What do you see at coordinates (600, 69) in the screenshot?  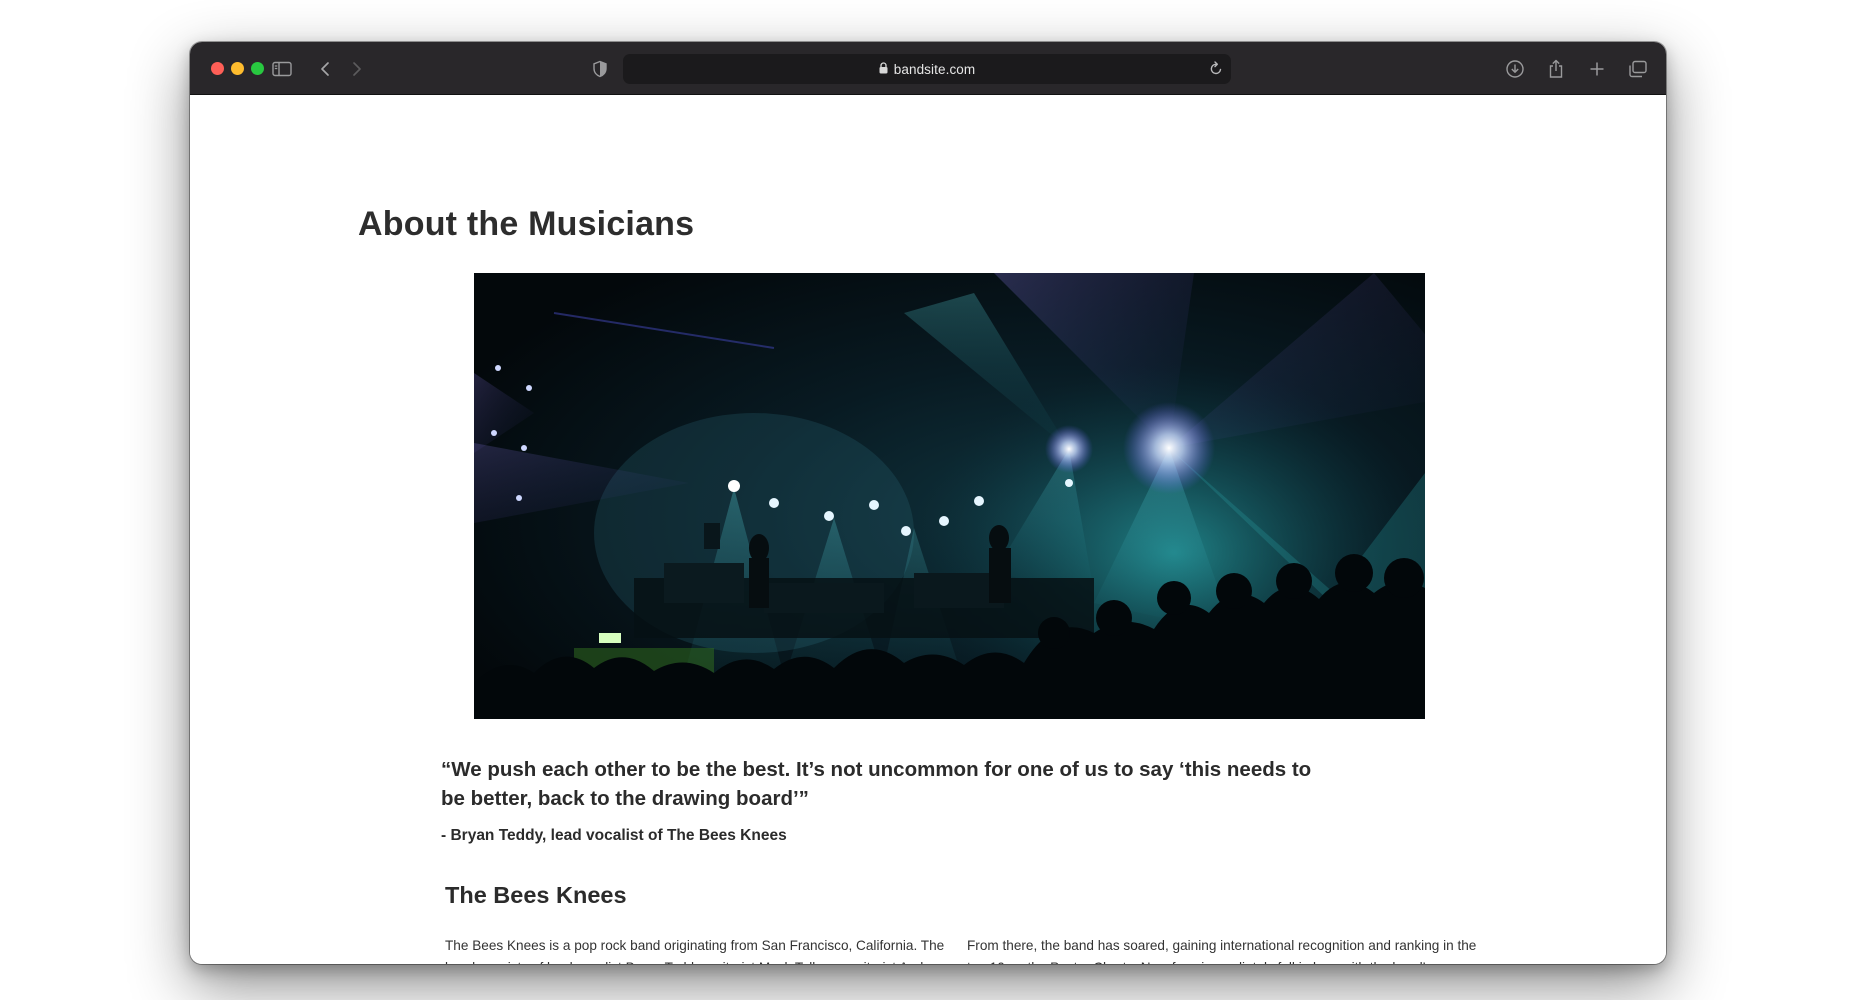 I see `shield-icon` at bounding box center [600, 69].